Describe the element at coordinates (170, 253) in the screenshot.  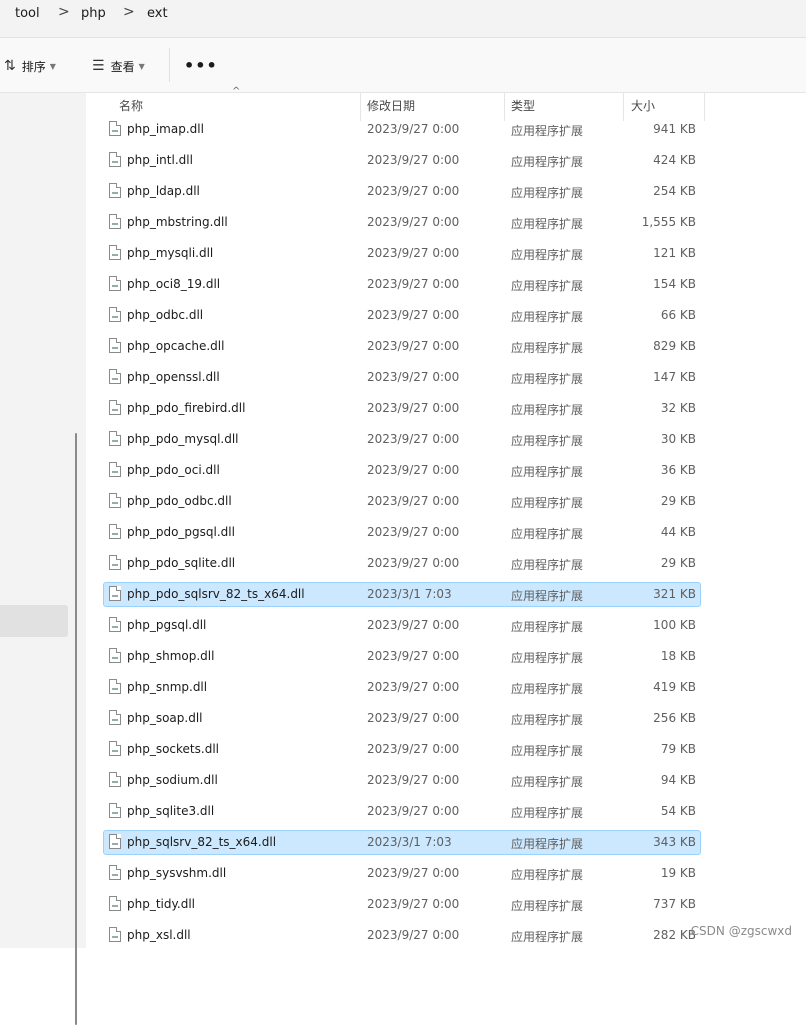
I see `file-name: php_mysqli.dll` at that location.